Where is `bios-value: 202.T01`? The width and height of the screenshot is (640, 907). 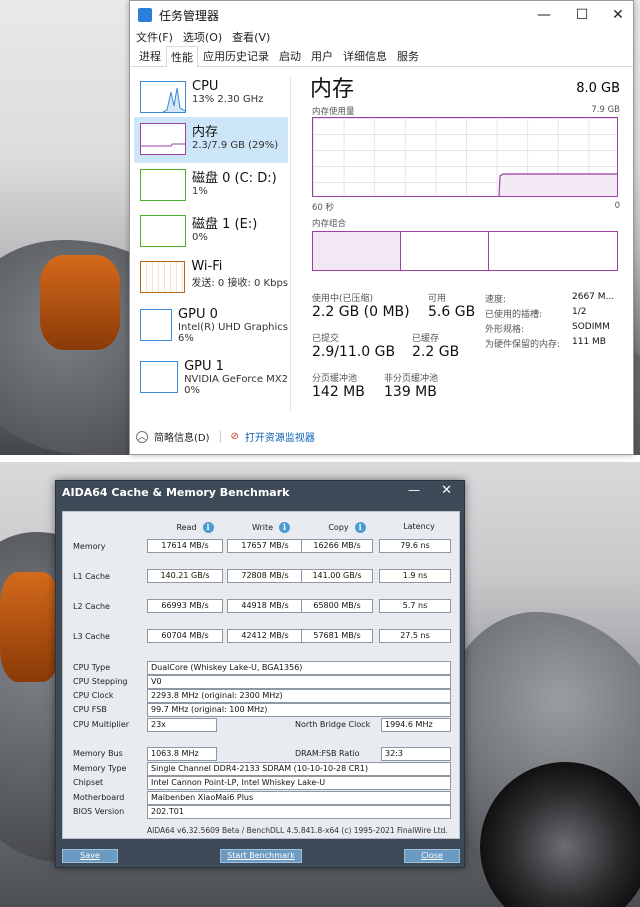
bios-value: 202.T01 is located at coordinates (299, 812).